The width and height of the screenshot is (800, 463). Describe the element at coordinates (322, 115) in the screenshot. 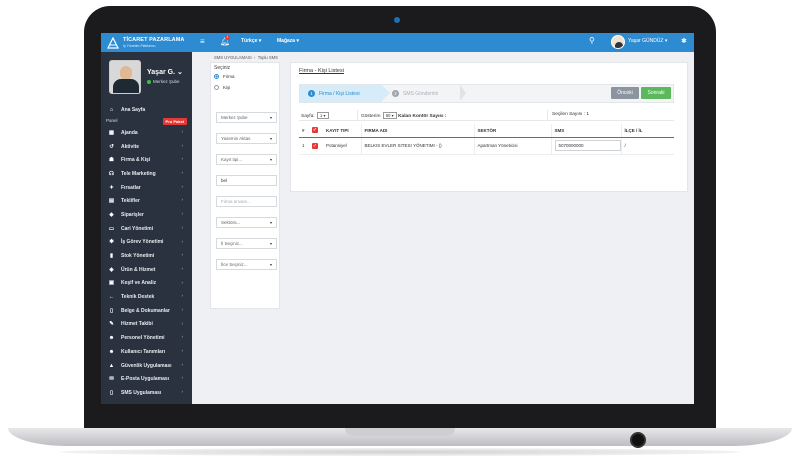

I see `page-select: 1 ▾` at that location.